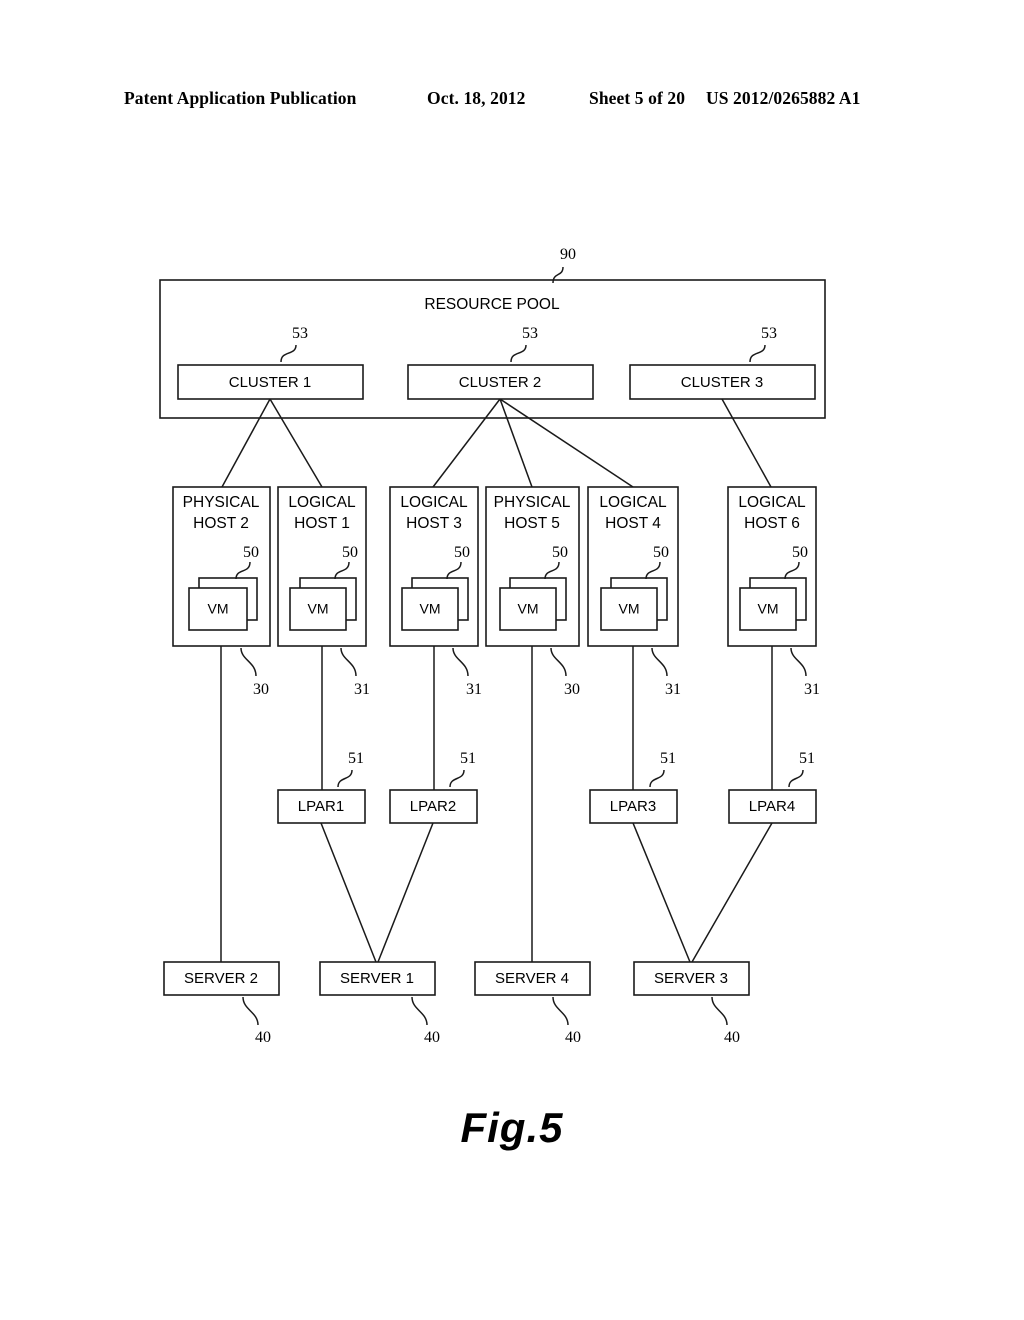  I want to click on host-6-label-line2: HOST 6, so click(772, 523).